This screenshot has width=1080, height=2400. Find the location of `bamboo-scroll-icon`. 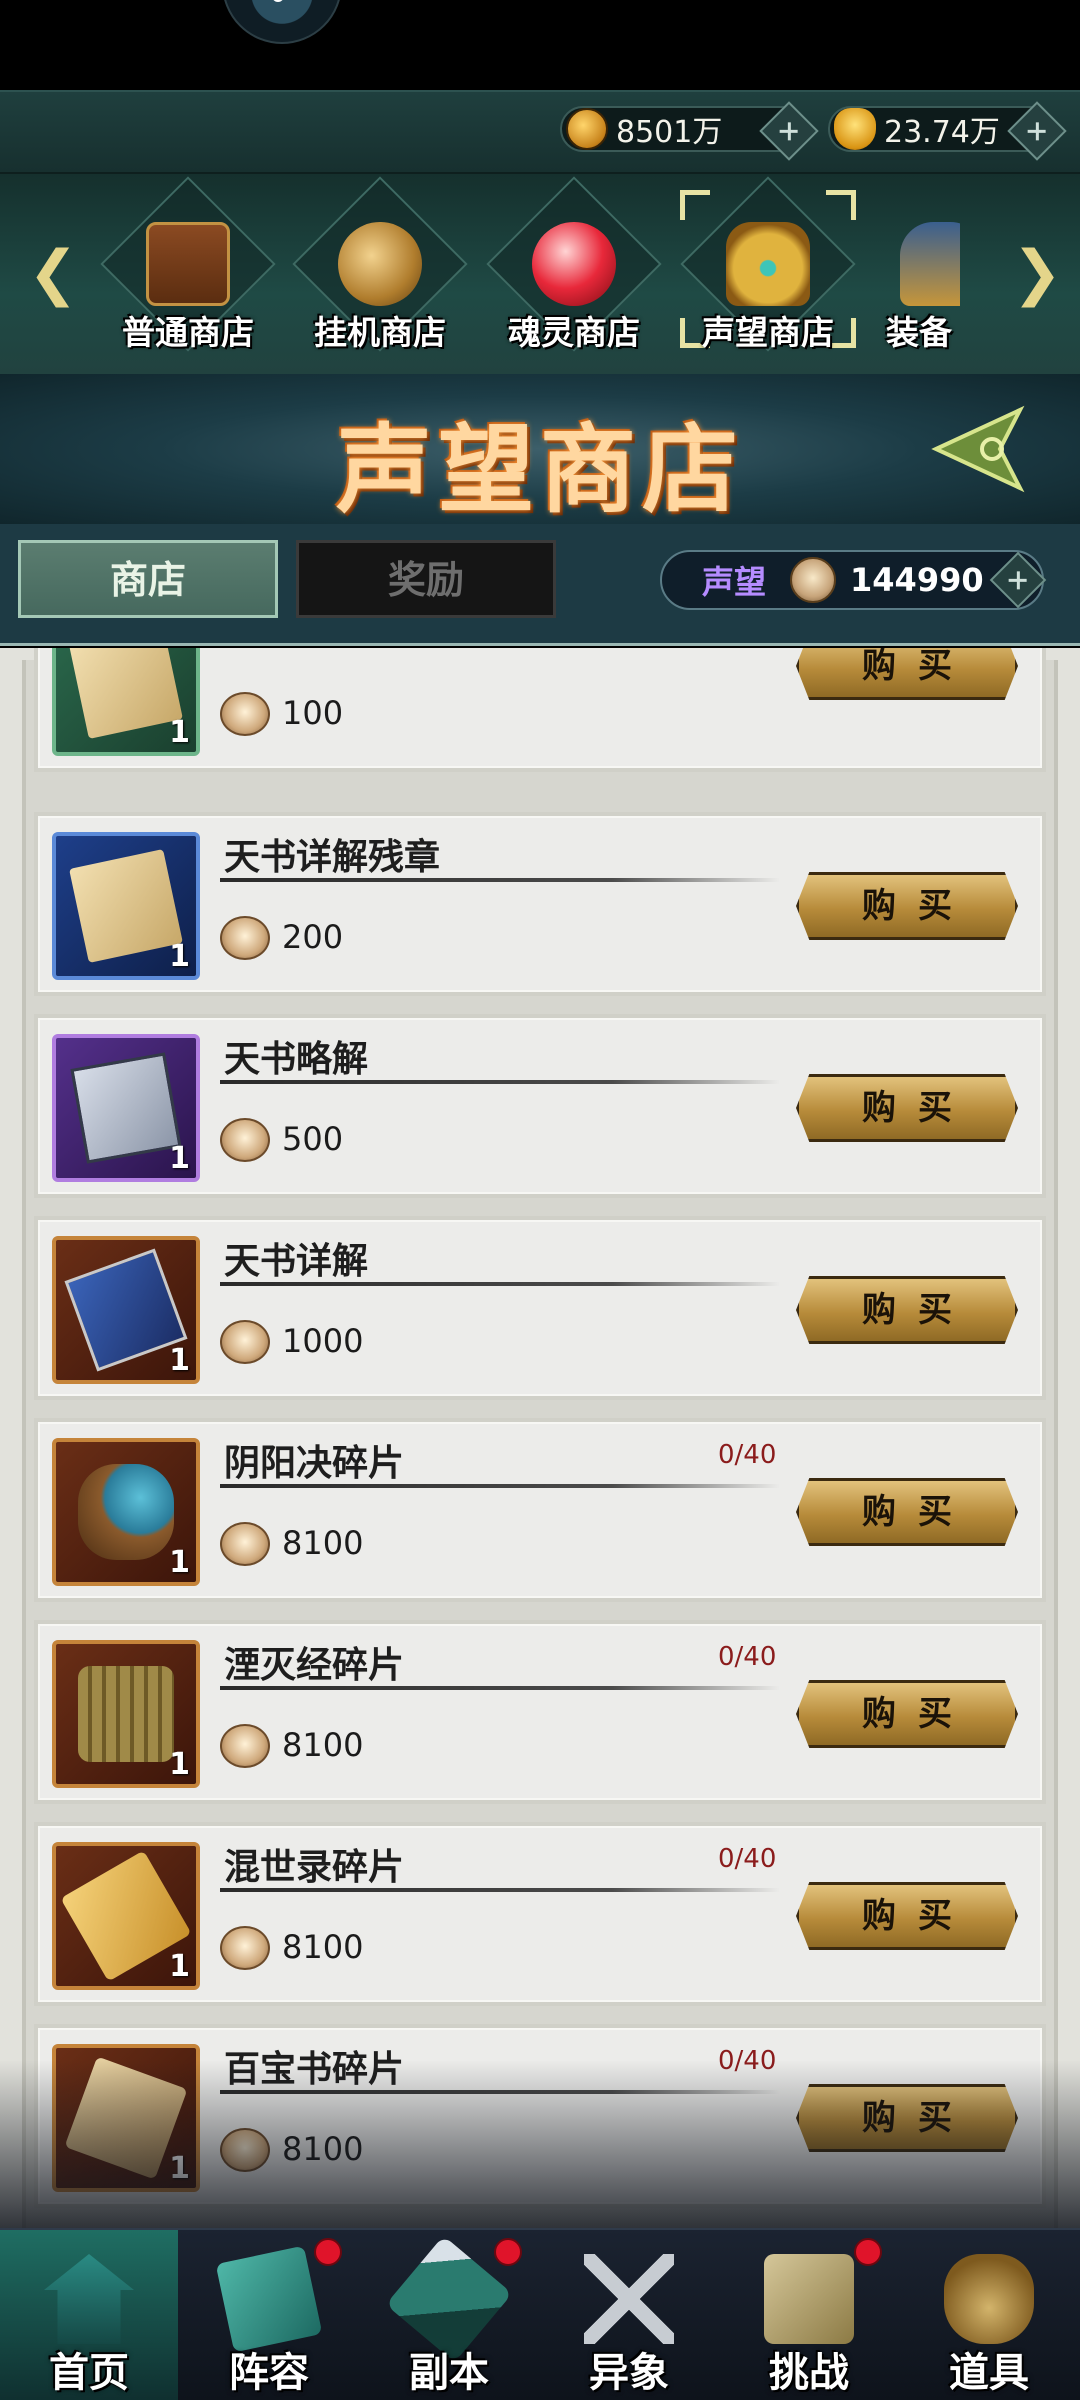

bamboo-scroll-icon is located at coordinates (126, 1714).